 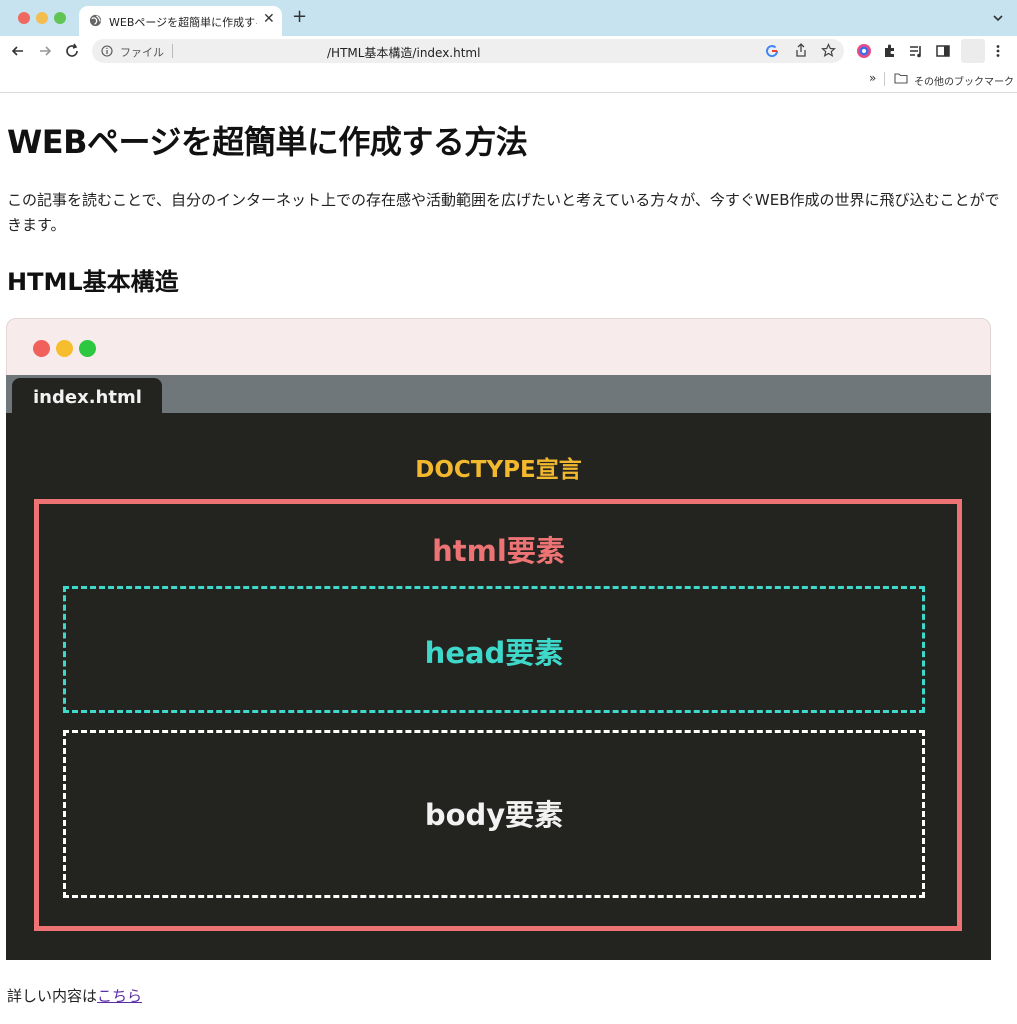 What do you see at coordinates (890, 51) in the screenshot?
I see `extensions-puzzle-icon` at bounding box center [890, 51].